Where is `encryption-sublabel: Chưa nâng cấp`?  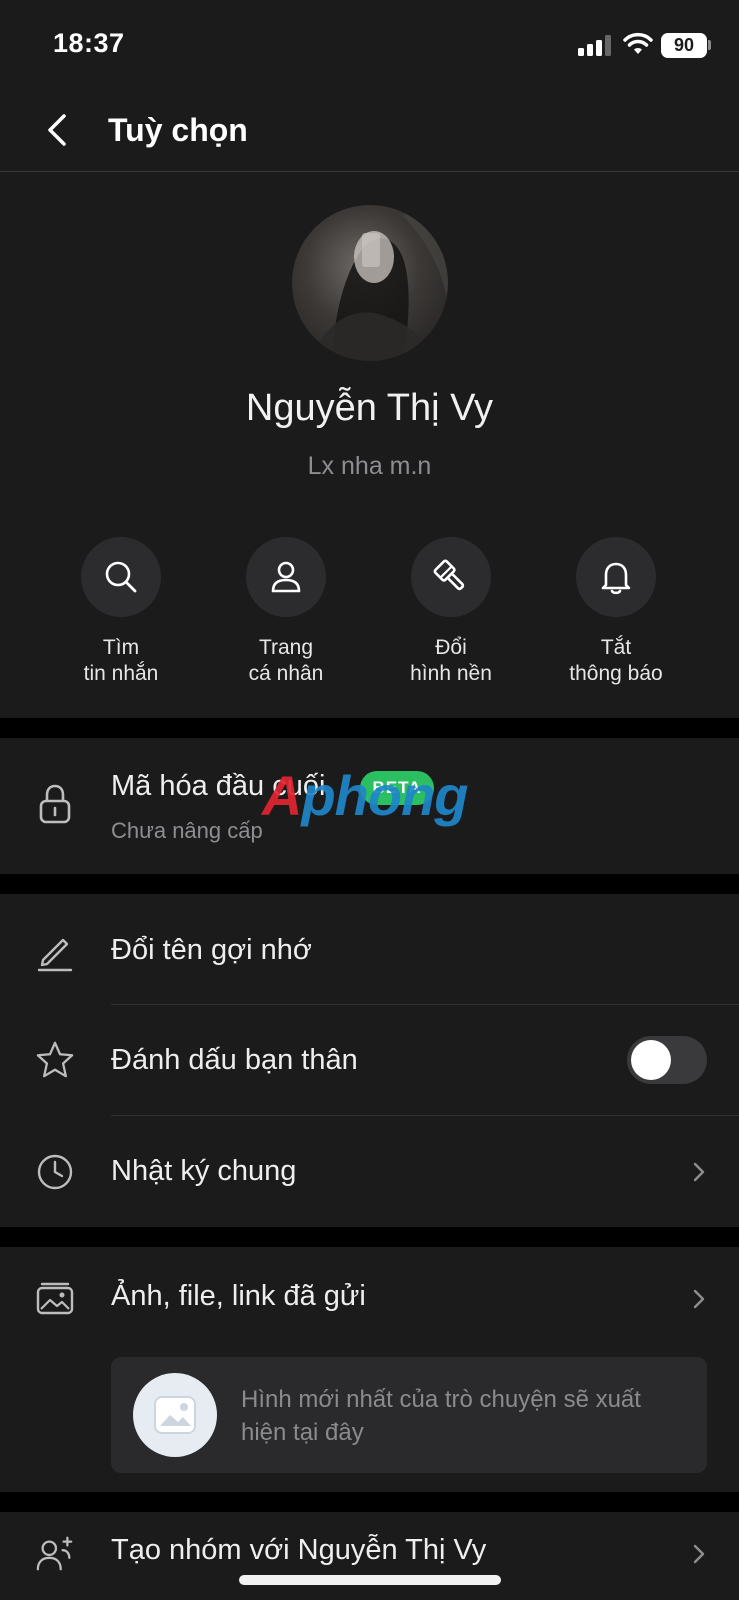 encryption-sublabel: Chưa nâng cấp is located at coordinates (187, 830).